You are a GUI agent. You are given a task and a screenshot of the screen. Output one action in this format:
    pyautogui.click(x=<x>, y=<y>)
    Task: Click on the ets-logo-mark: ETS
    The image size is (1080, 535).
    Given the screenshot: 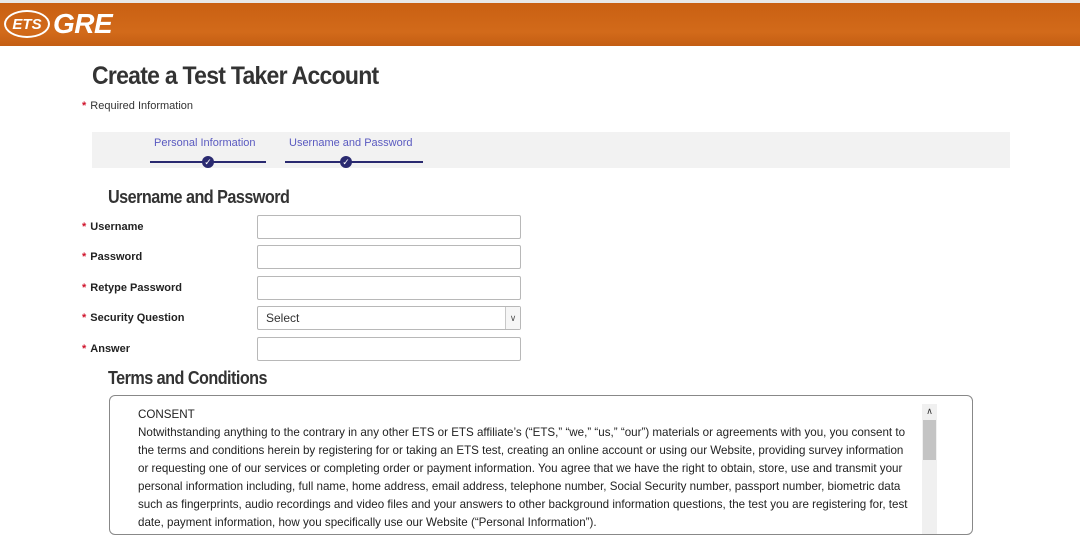 What is the action you would take?
    pyautogui.click(x=27, y=24)
    